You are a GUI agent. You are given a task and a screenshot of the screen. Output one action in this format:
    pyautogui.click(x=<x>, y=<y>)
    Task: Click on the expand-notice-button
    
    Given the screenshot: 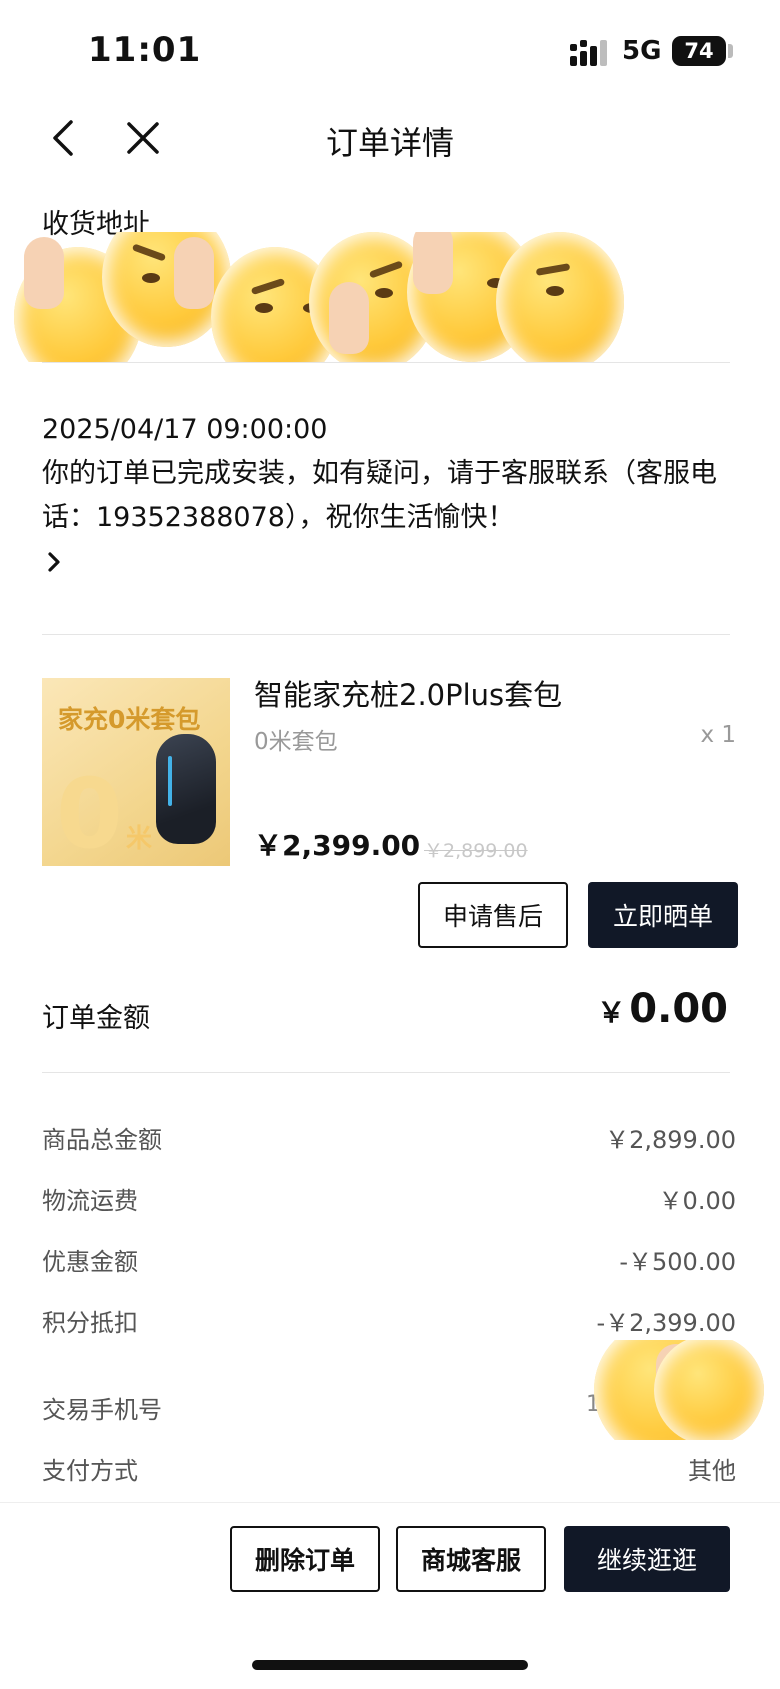 What is the action you would take?
    pyautogui.click(x=54, y=562)
    